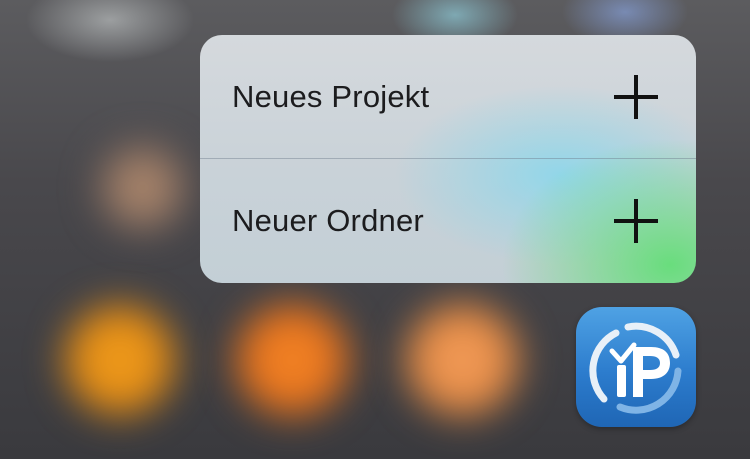  I want to click on app-icon, so click(636, 367).